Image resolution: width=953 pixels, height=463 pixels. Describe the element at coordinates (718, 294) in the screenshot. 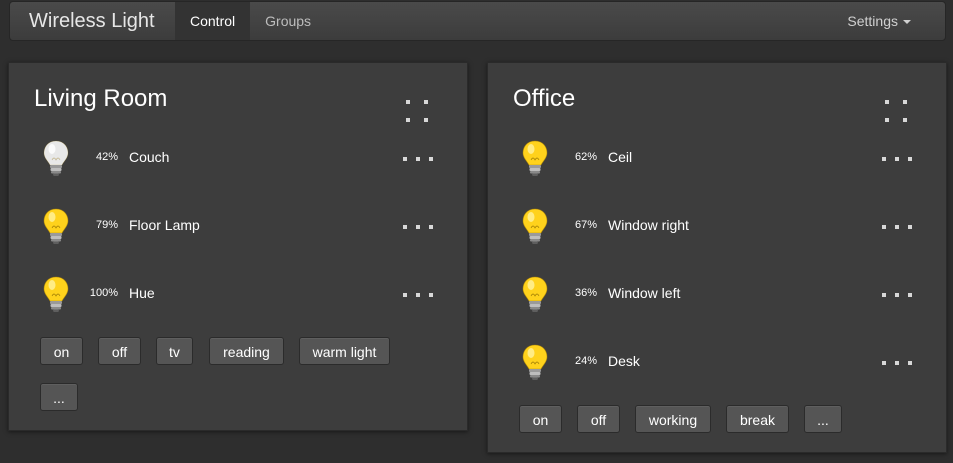

I see `light-row-window-left: 36% Window left` at that location.